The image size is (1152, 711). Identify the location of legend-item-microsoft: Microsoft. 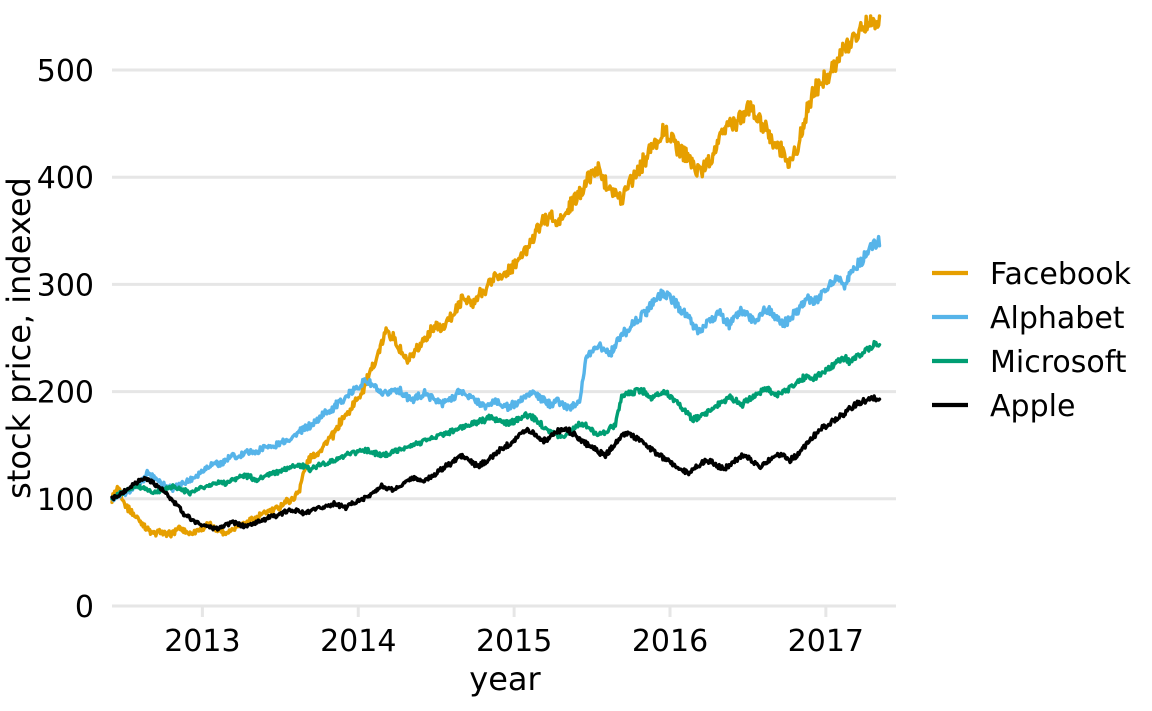
(1029, 362).